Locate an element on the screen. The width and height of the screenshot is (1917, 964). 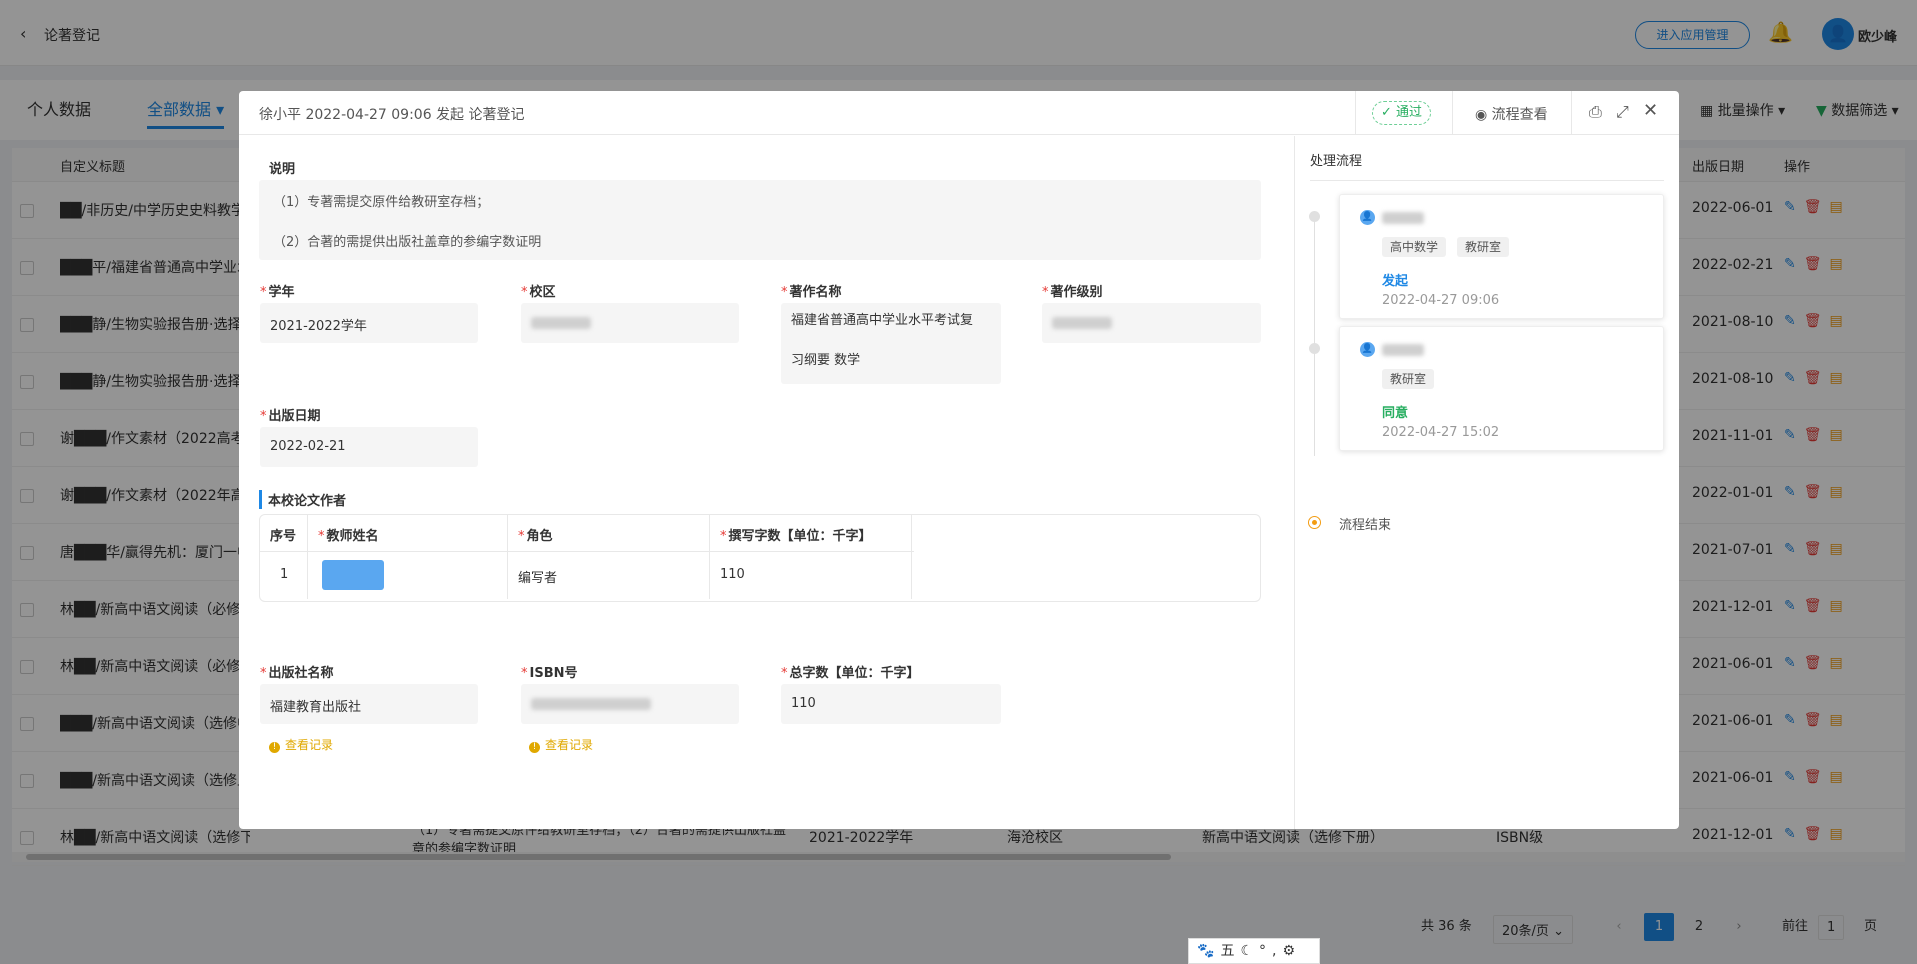
flow-step-card: 👤 教研室 同意 2022-04-27 15:02 is located at coordinates (1501, 388).